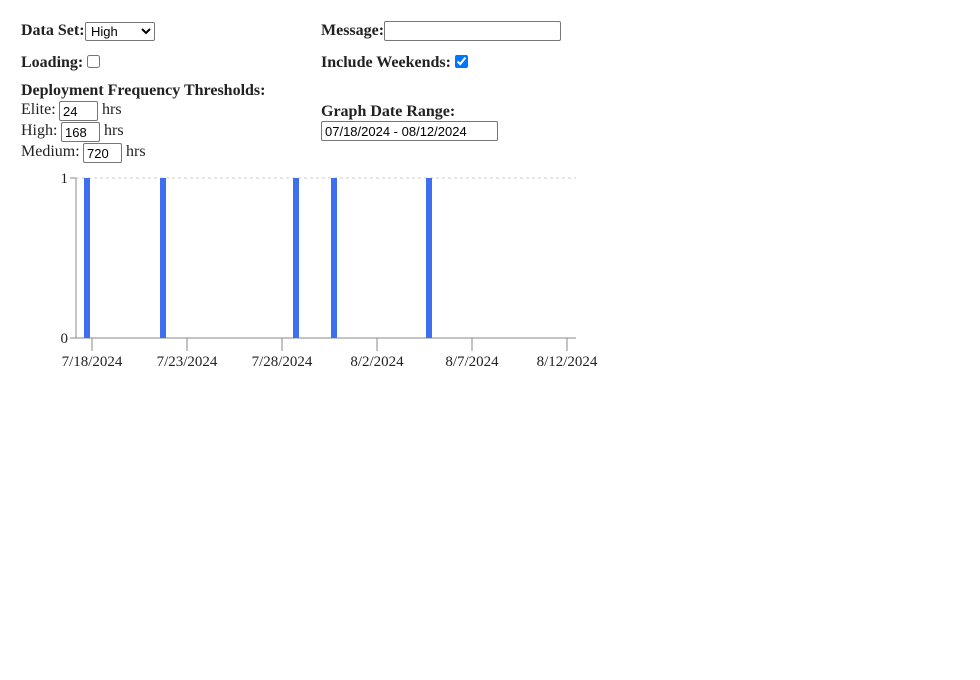 The height and width of the screenshot is (680, 980). Describe the element at coordinates (65, 339) in the screenshot. I see `y-tick-label: 0` at that location.